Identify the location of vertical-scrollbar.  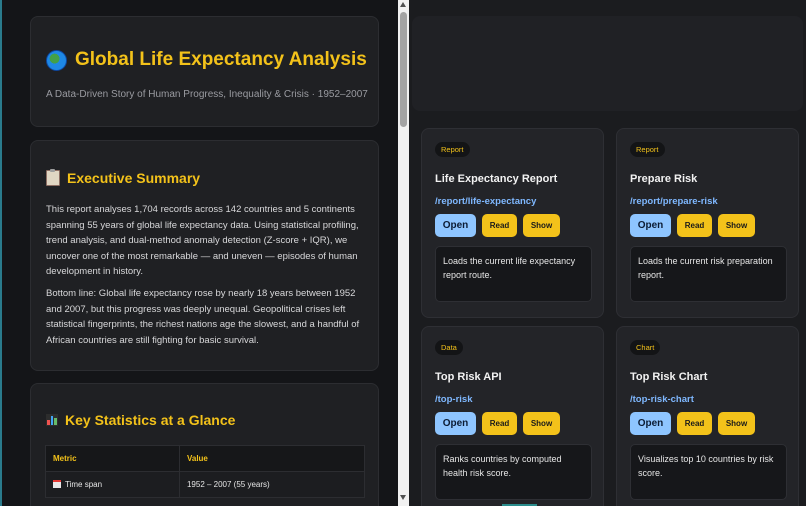
(403, 253).